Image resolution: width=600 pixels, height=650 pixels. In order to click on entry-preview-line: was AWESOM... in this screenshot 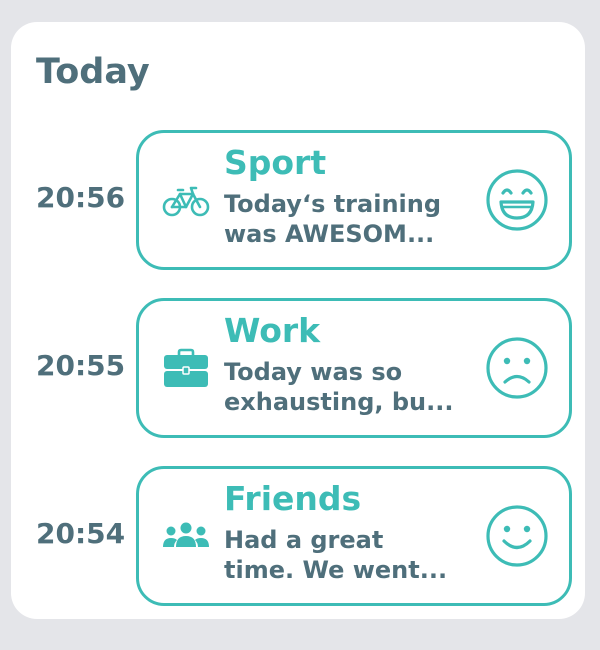, I will do `click(329, 234)`.